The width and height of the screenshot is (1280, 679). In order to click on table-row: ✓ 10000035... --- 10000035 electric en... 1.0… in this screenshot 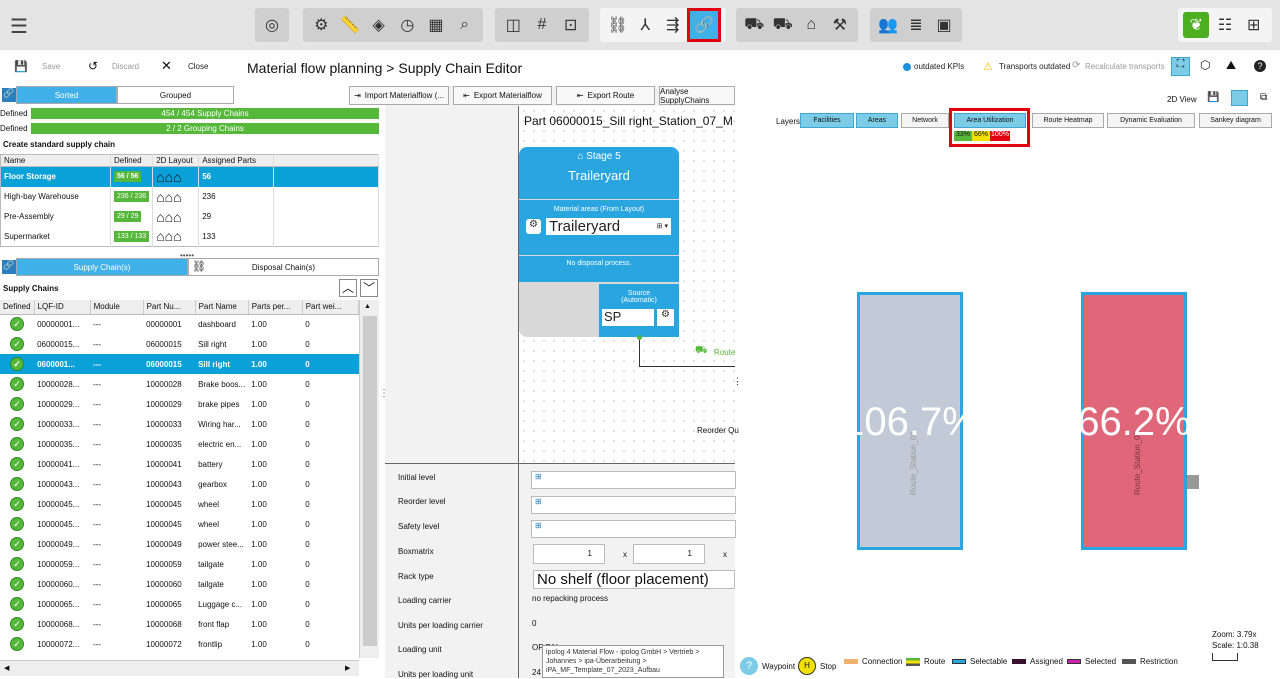, I will do `click(179, 444)`.